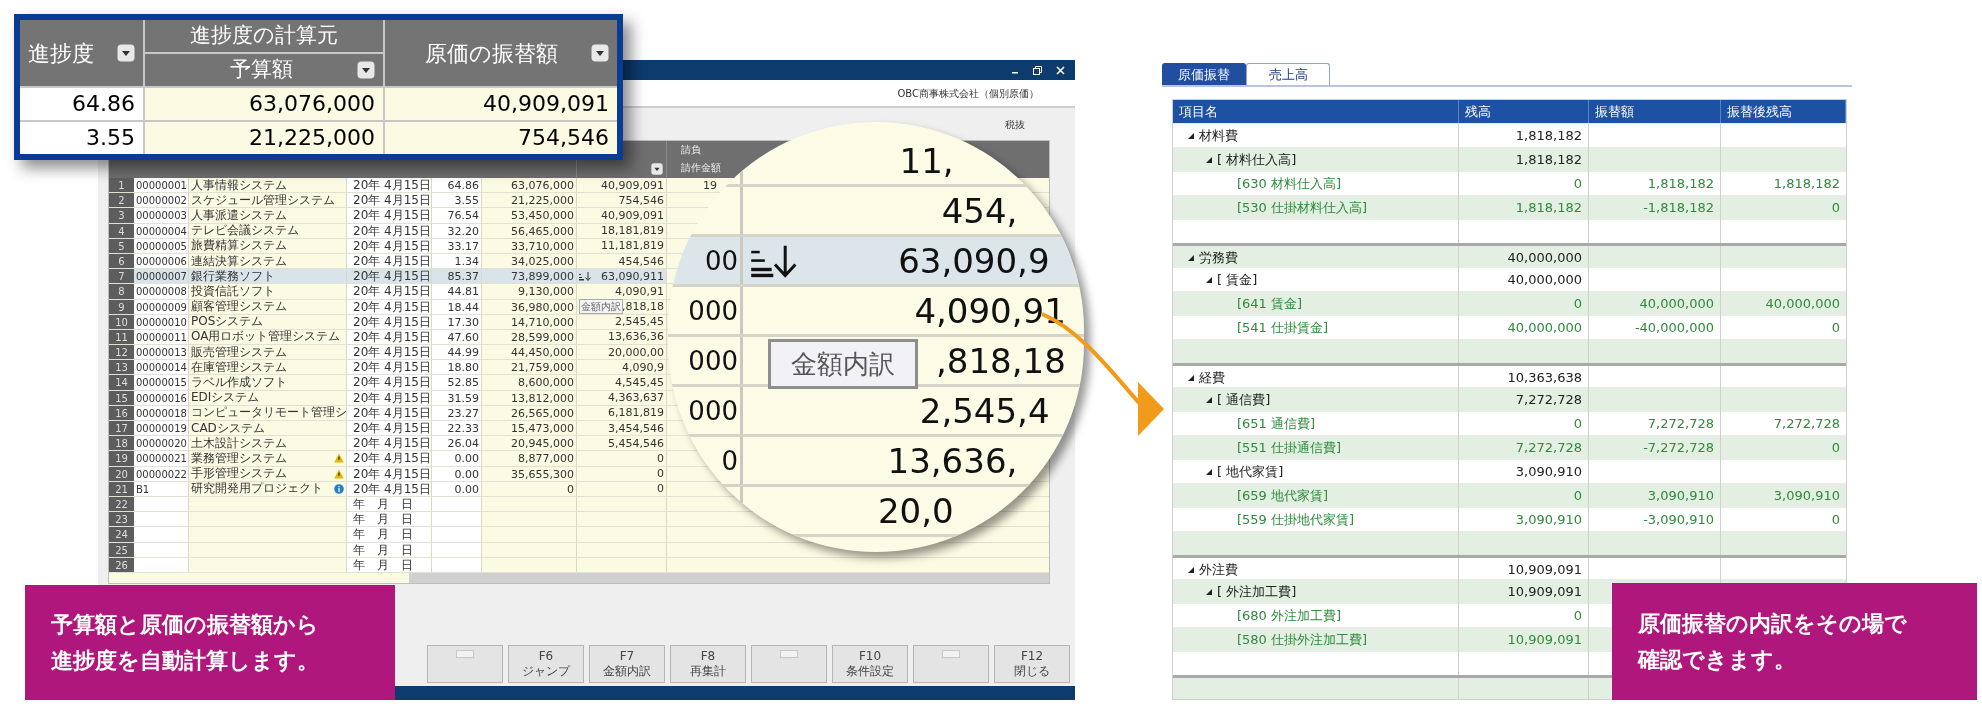 The image size is (1982, 707). What do you see at coordinates (388, 520) in the screenshot?
I see `table-row: 23 年 月 日` at bounding box center [388, 520].